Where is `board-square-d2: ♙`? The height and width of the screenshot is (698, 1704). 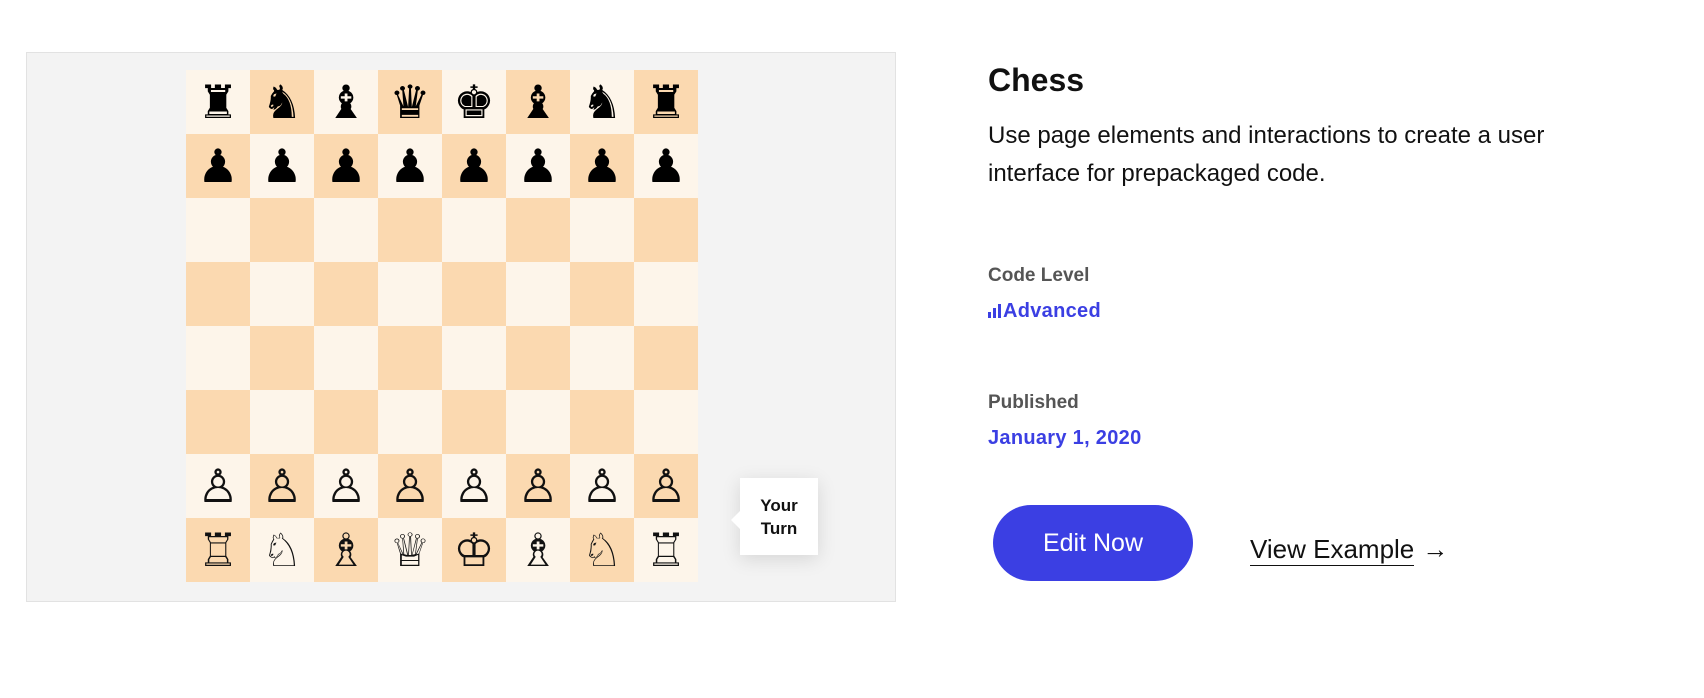 board-square-d2: ♙ is located at coordinates (410, 486).